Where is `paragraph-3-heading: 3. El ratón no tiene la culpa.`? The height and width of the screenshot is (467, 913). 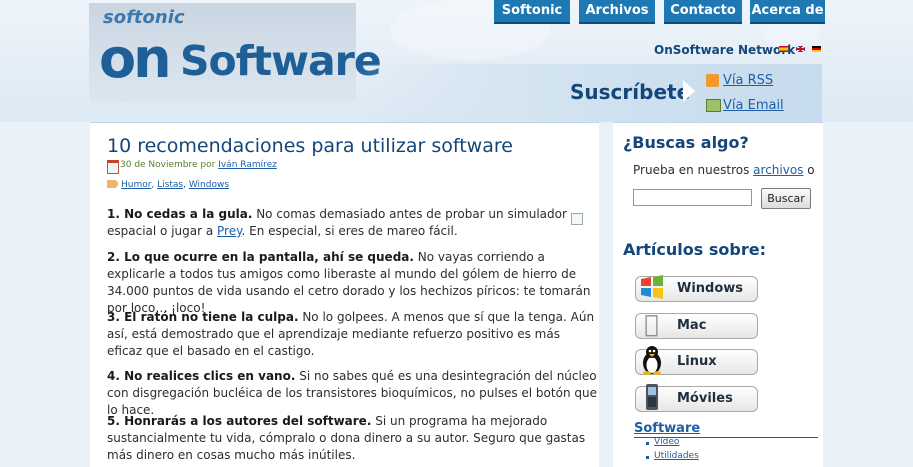 paragraph-3-heading: 3. El ratón no tiene la culpa. is located at coordinates (203, 317).